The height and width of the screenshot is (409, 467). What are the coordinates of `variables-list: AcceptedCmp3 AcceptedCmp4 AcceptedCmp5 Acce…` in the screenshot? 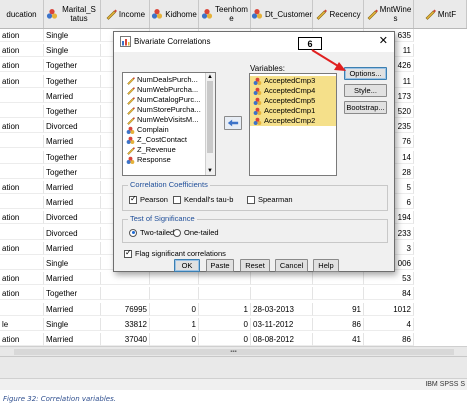 It's located at (293, 124).